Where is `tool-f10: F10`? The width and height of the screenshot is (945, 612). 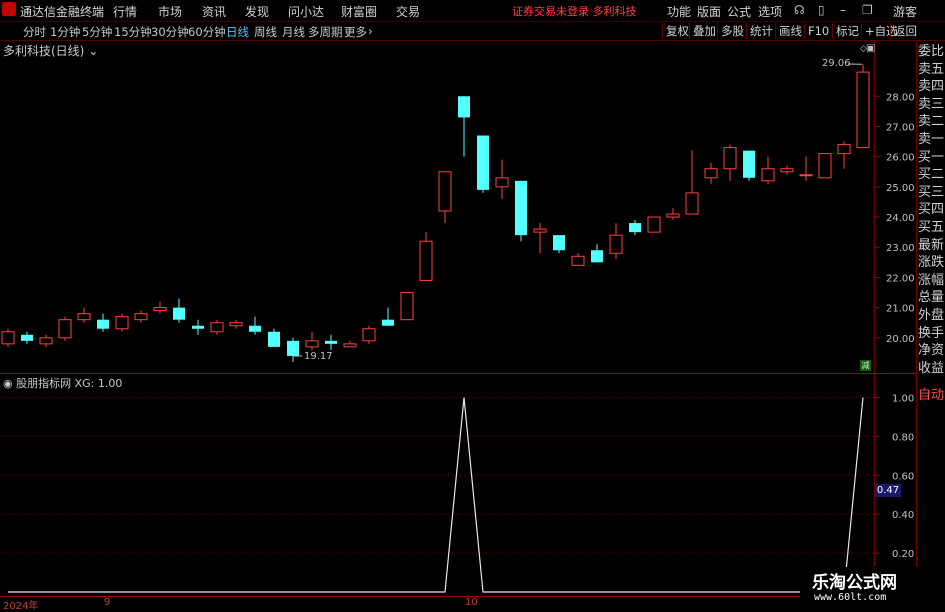
tool-f10: F10 is located at coordinates (816, 31).